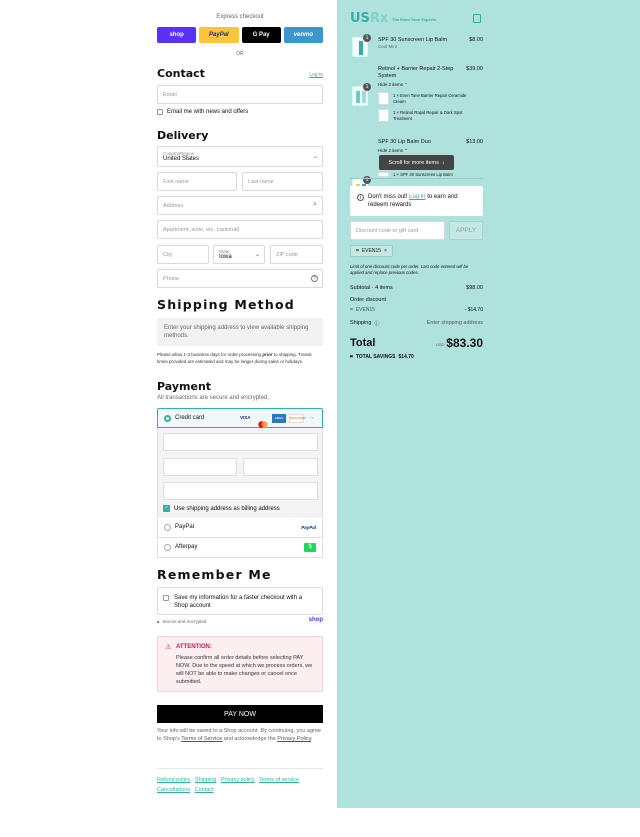  Describe the element at coordinates (204, 790) in the screenshot. I see `contact-link: Contact` at that location.